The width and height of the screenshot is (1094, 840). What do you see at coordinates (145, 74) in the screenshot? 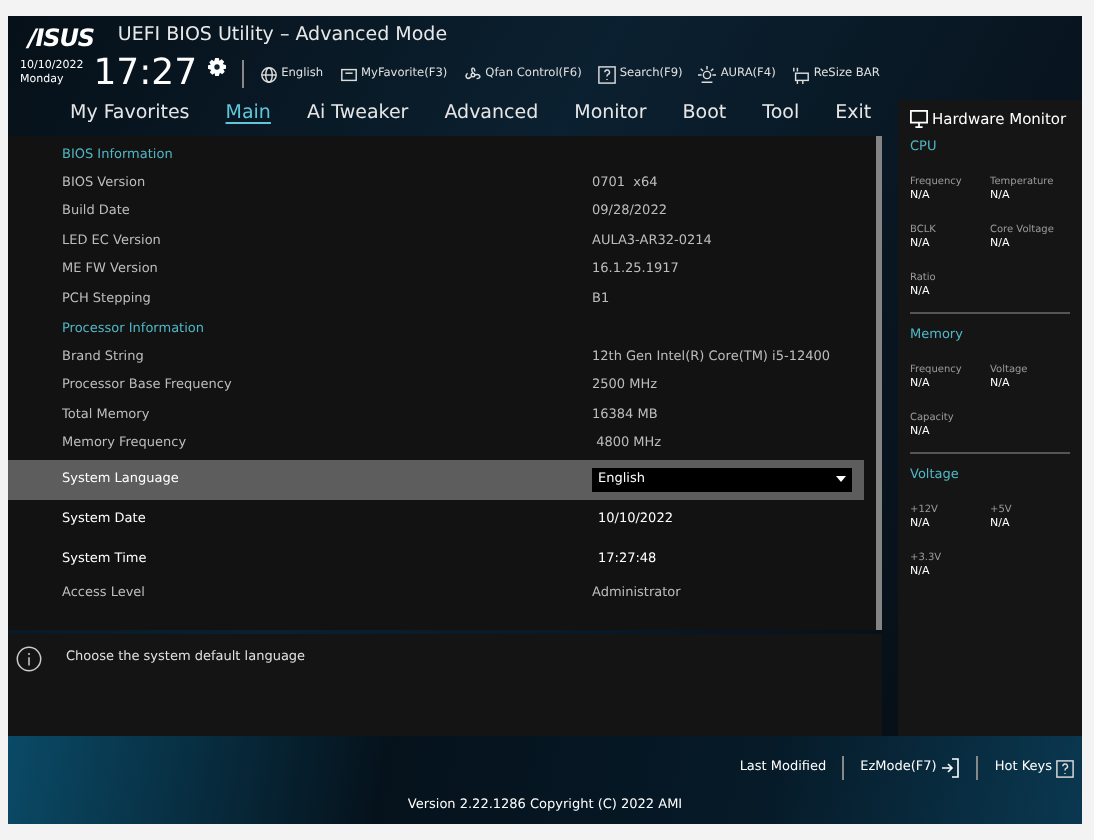
I see `clock-text: 17:27` at bounding box center [145, 74].